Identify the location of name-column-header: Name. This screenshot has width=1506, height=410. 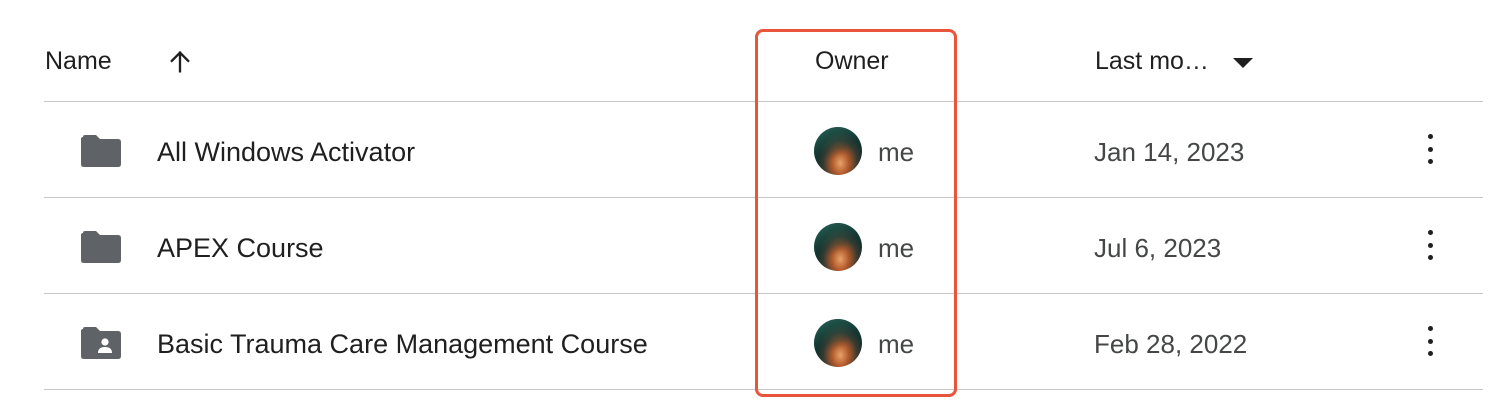
(78, 61).